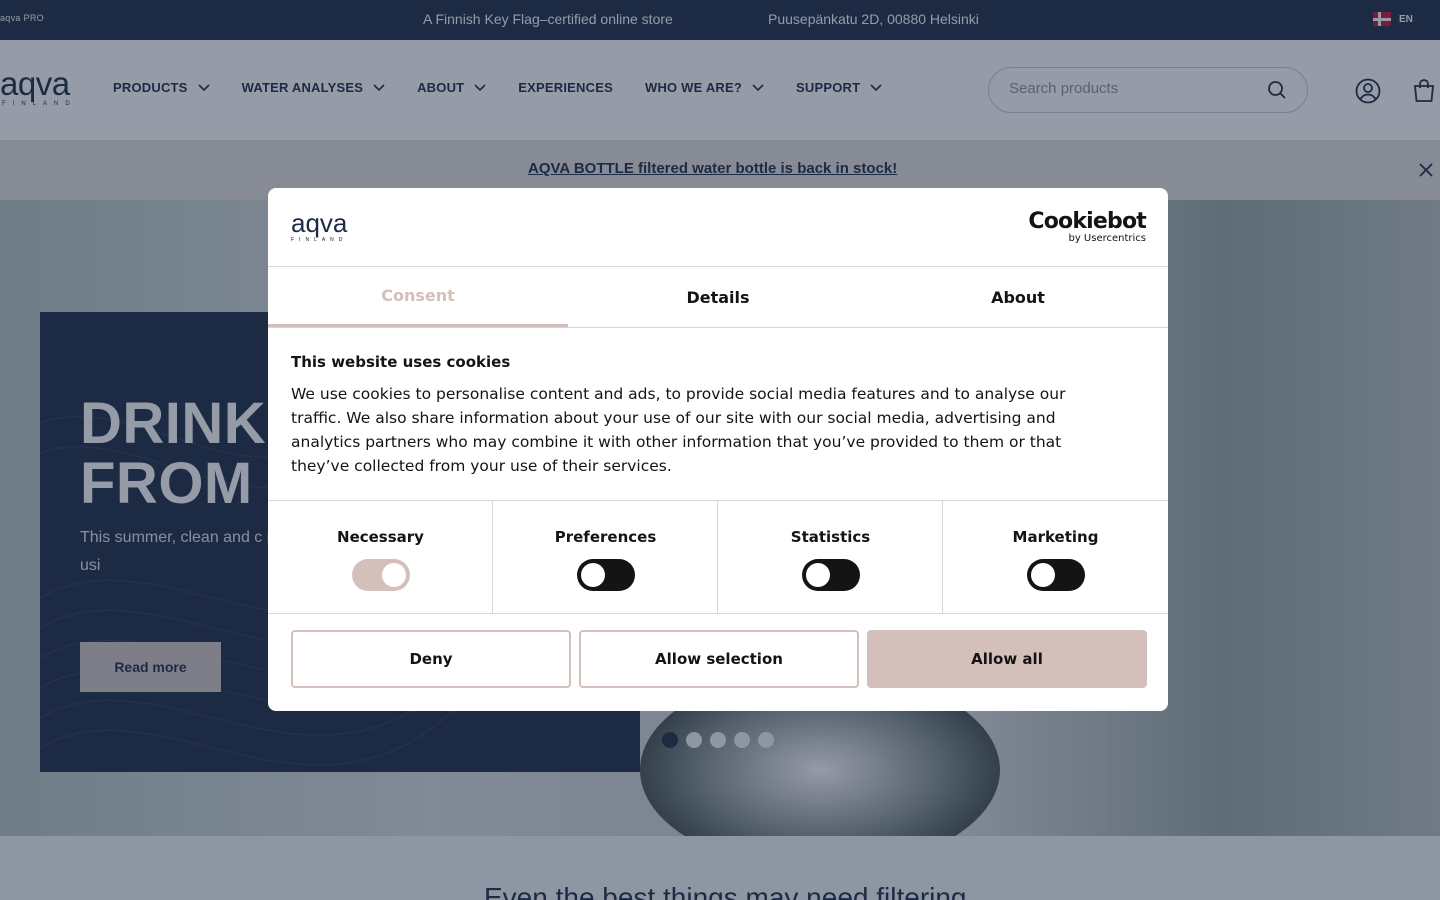 This screenshot has height=900, width=1440. Describe the element at coordinates (380, 557) in the screenshot. I see `category-necessary: Necessary` at that location.